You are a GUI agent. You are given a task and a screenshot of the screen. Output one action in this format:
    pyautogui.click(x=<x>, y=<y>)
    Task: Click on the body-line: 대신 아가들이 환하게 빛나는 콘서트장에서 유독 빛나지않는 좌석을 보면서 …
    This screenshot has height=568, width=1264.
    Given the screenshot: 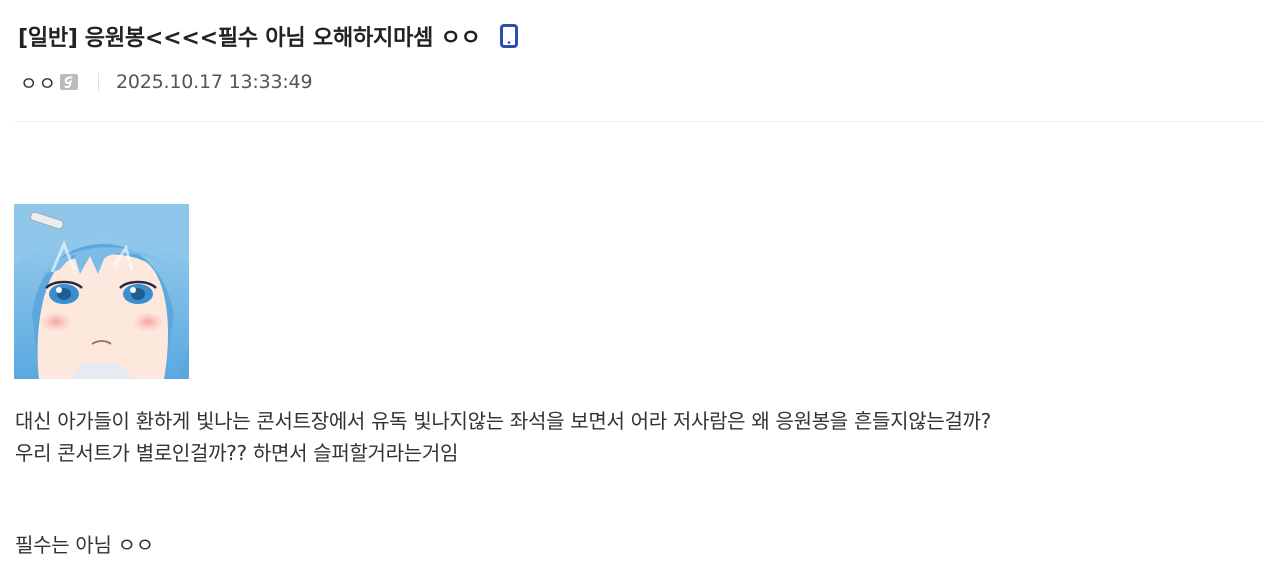 What is the action you would take?
    pyautogui.click(x=503, y=421)
    